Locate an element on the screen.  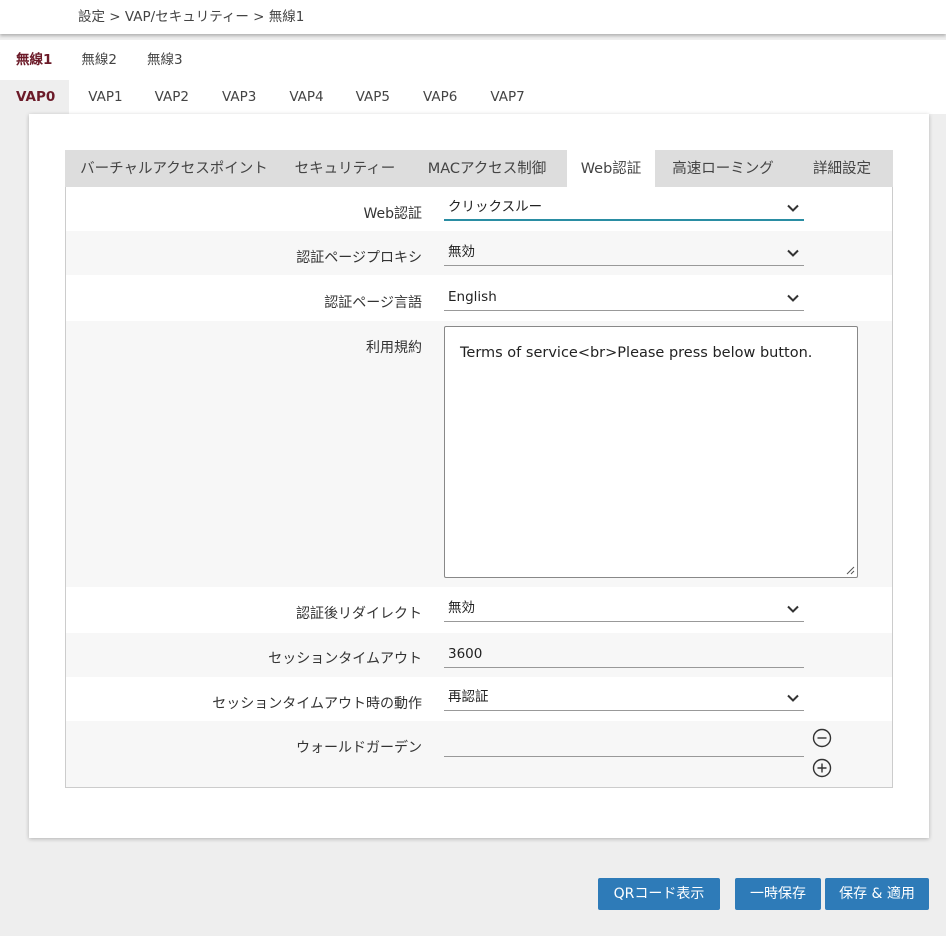
row-timeout-action: セッションタイムアウト時の動作 再認証 is located at coordinates (479, 699).